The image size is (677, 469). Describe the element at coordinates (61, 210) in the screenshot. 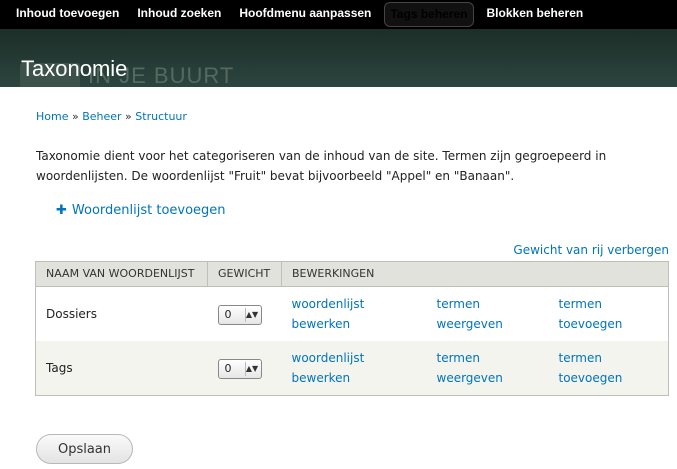

I see `plus-icon: ✚` at that location.